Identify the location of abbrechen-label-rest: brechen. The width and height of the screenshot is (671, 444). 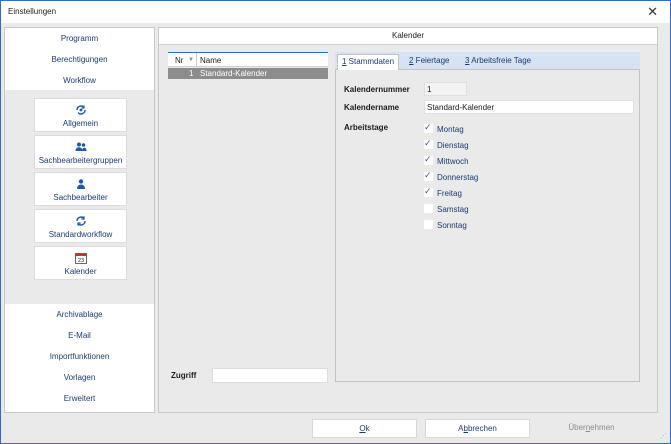
(482, 428).